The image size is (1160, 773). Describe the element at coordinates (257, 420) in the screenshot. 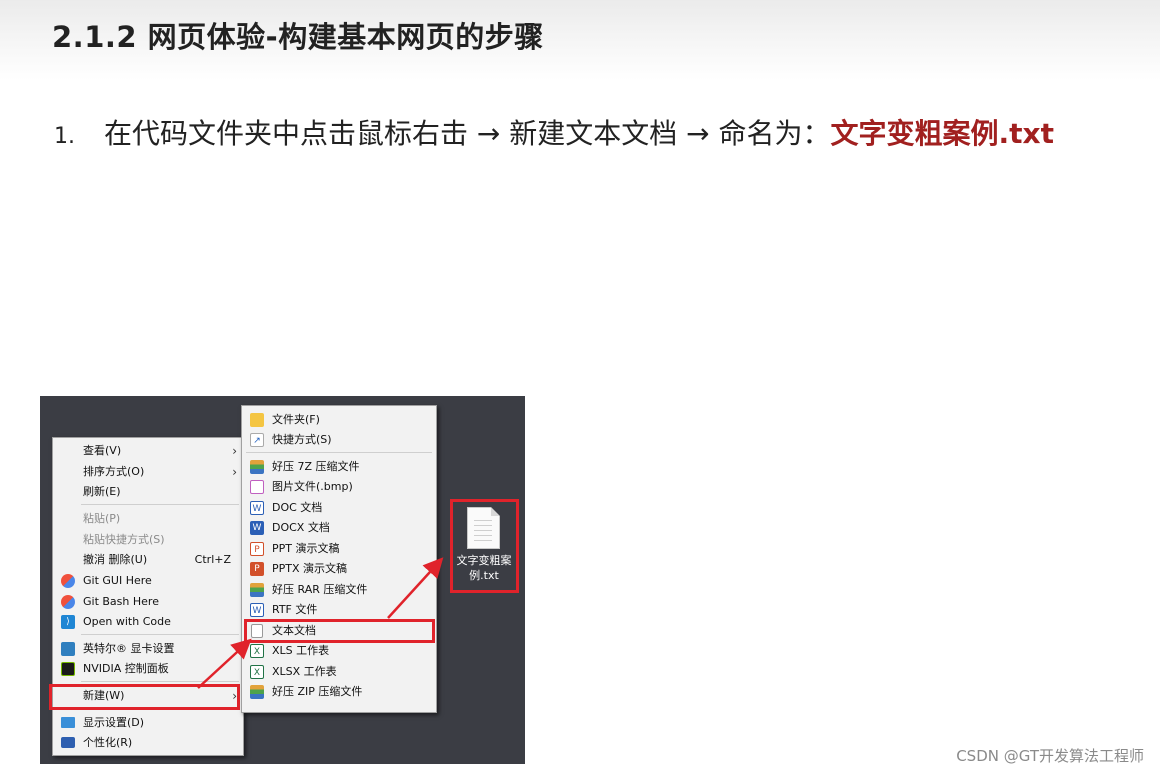

I see `folder-icon` at that location.